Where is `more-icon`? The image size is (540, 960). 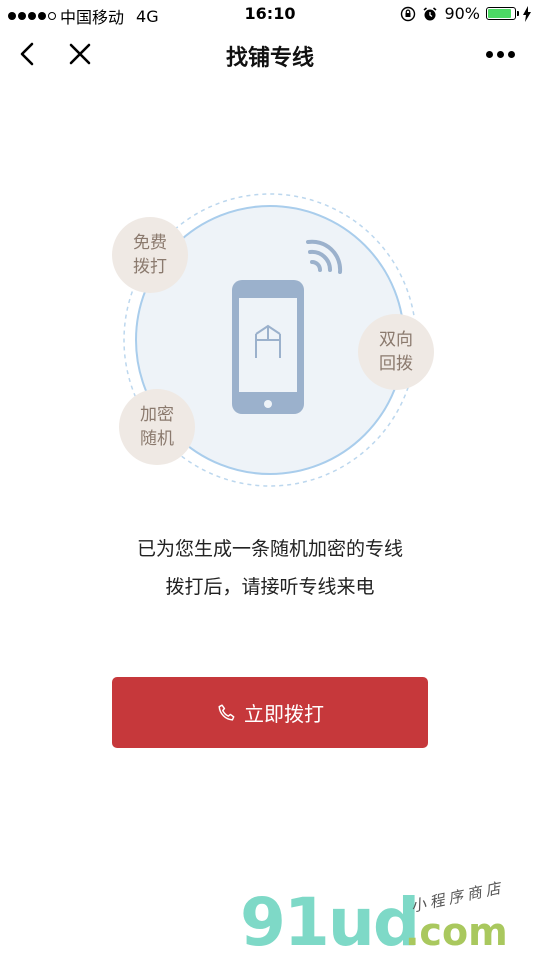 more-icon is located at coordinates (502, 54).